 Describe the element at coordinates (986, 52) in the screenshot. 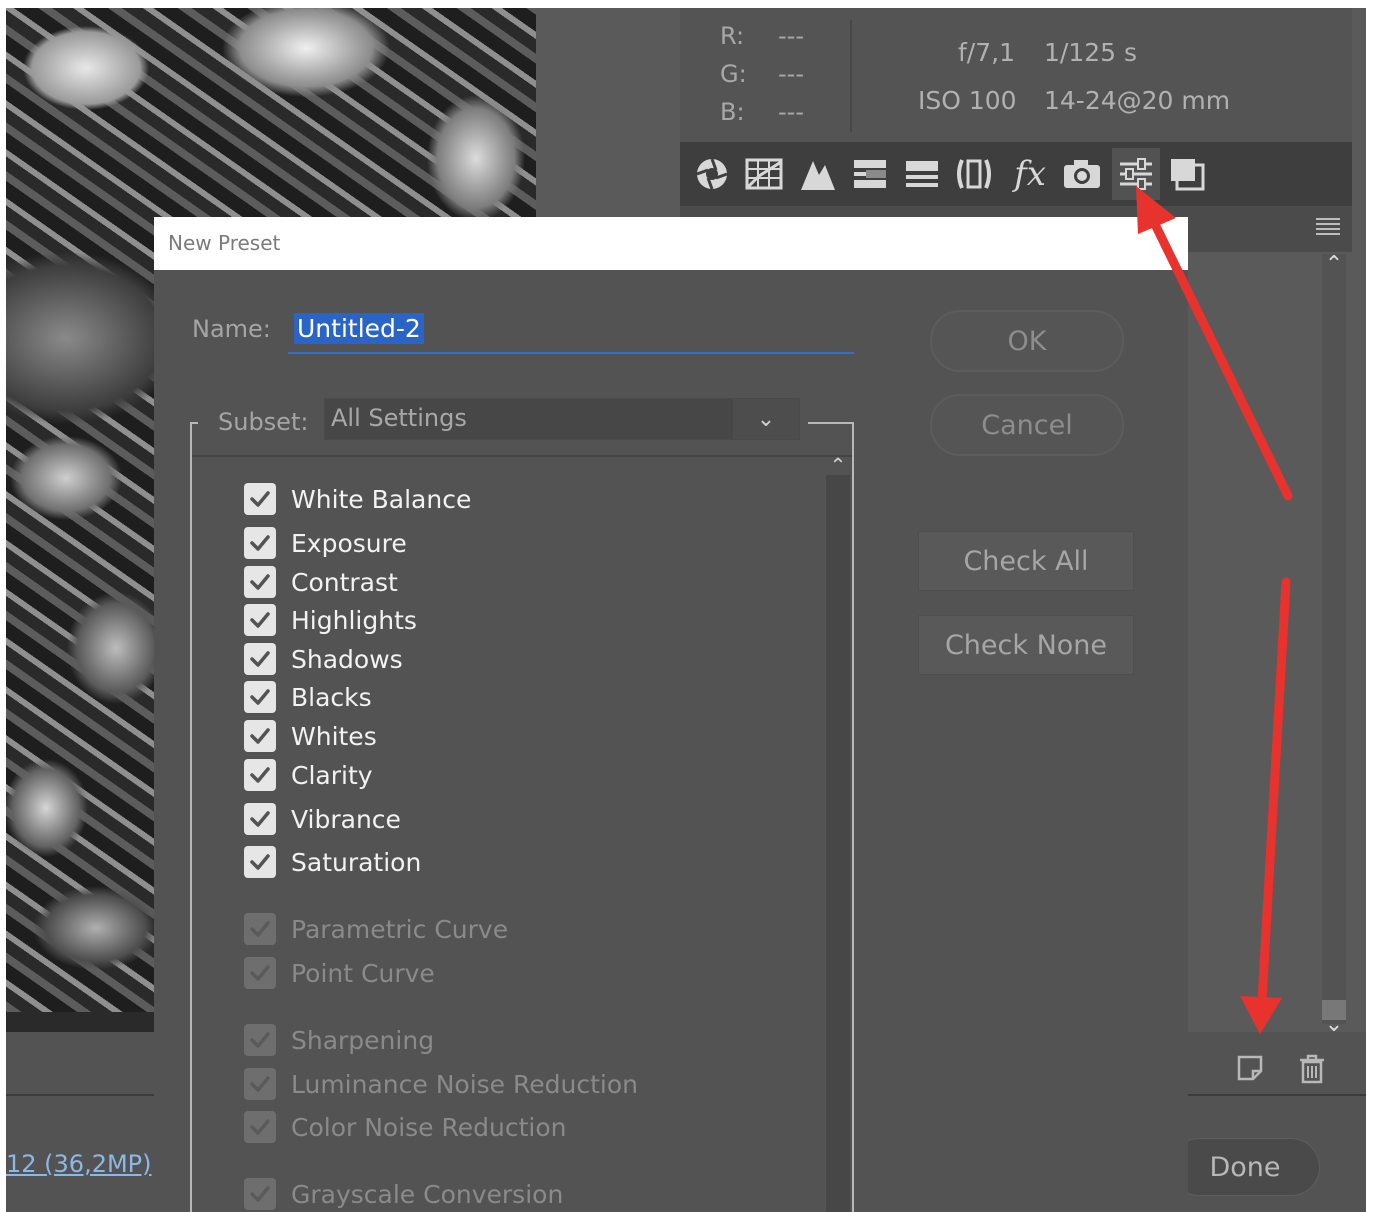

I see `aperture-value: f/7,1` at that location.